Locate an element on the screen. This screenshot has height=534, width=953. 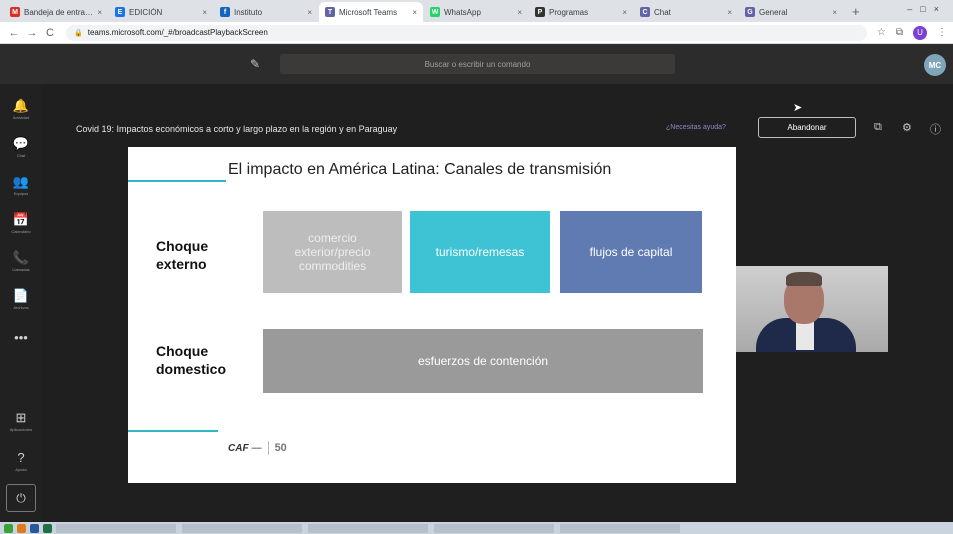
rail-item-chat: 💬 Chat is located at coordinates (21, 147).